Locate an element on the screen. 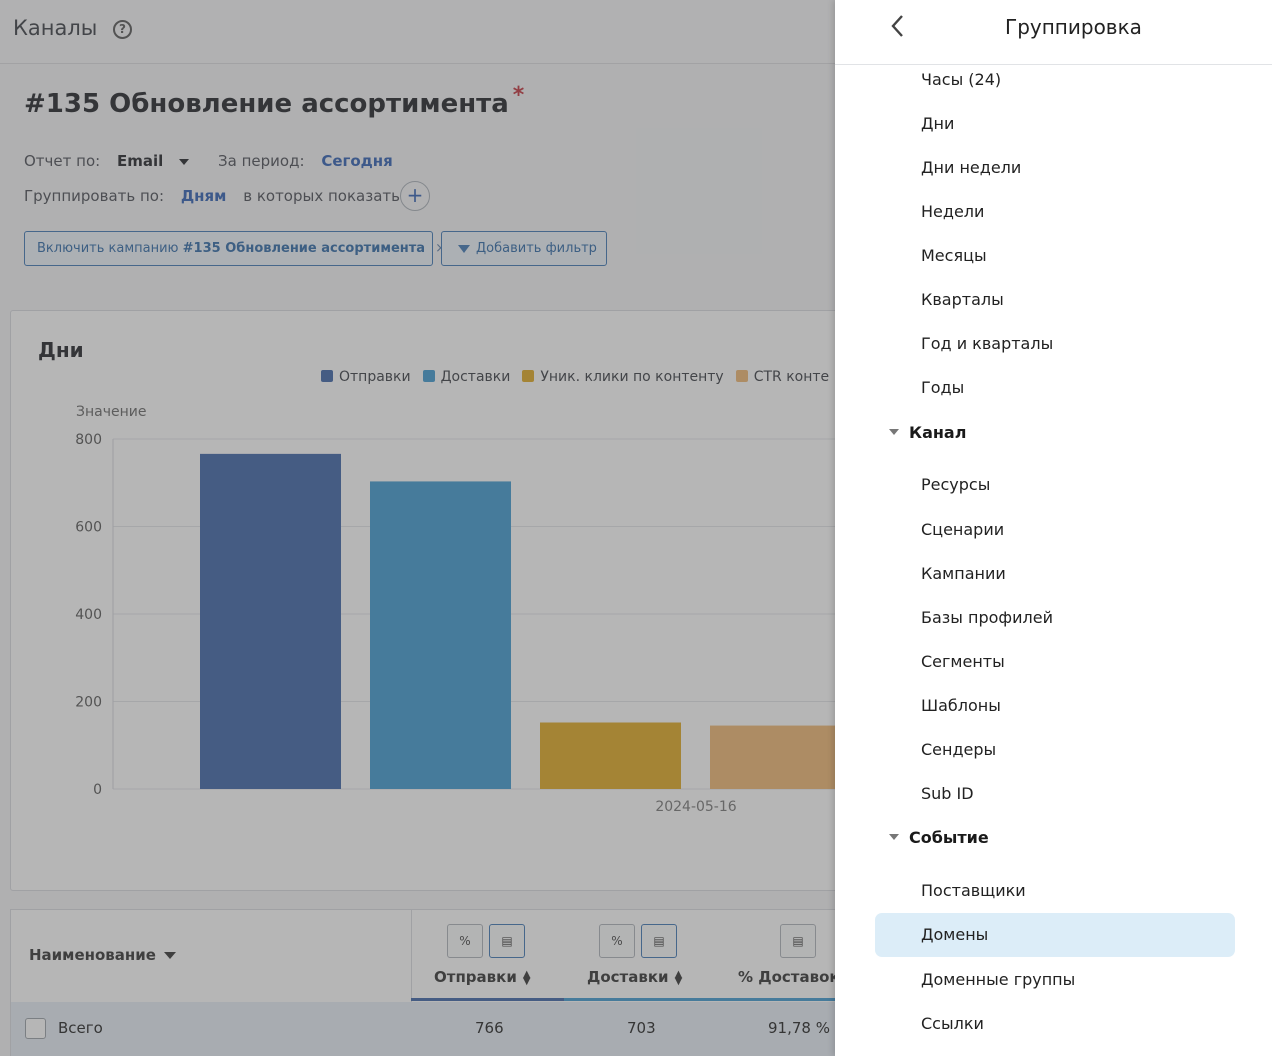 The height and width of the screenshot is (1056, 1272). group-label: Канал is located at coordinates (938, 432).